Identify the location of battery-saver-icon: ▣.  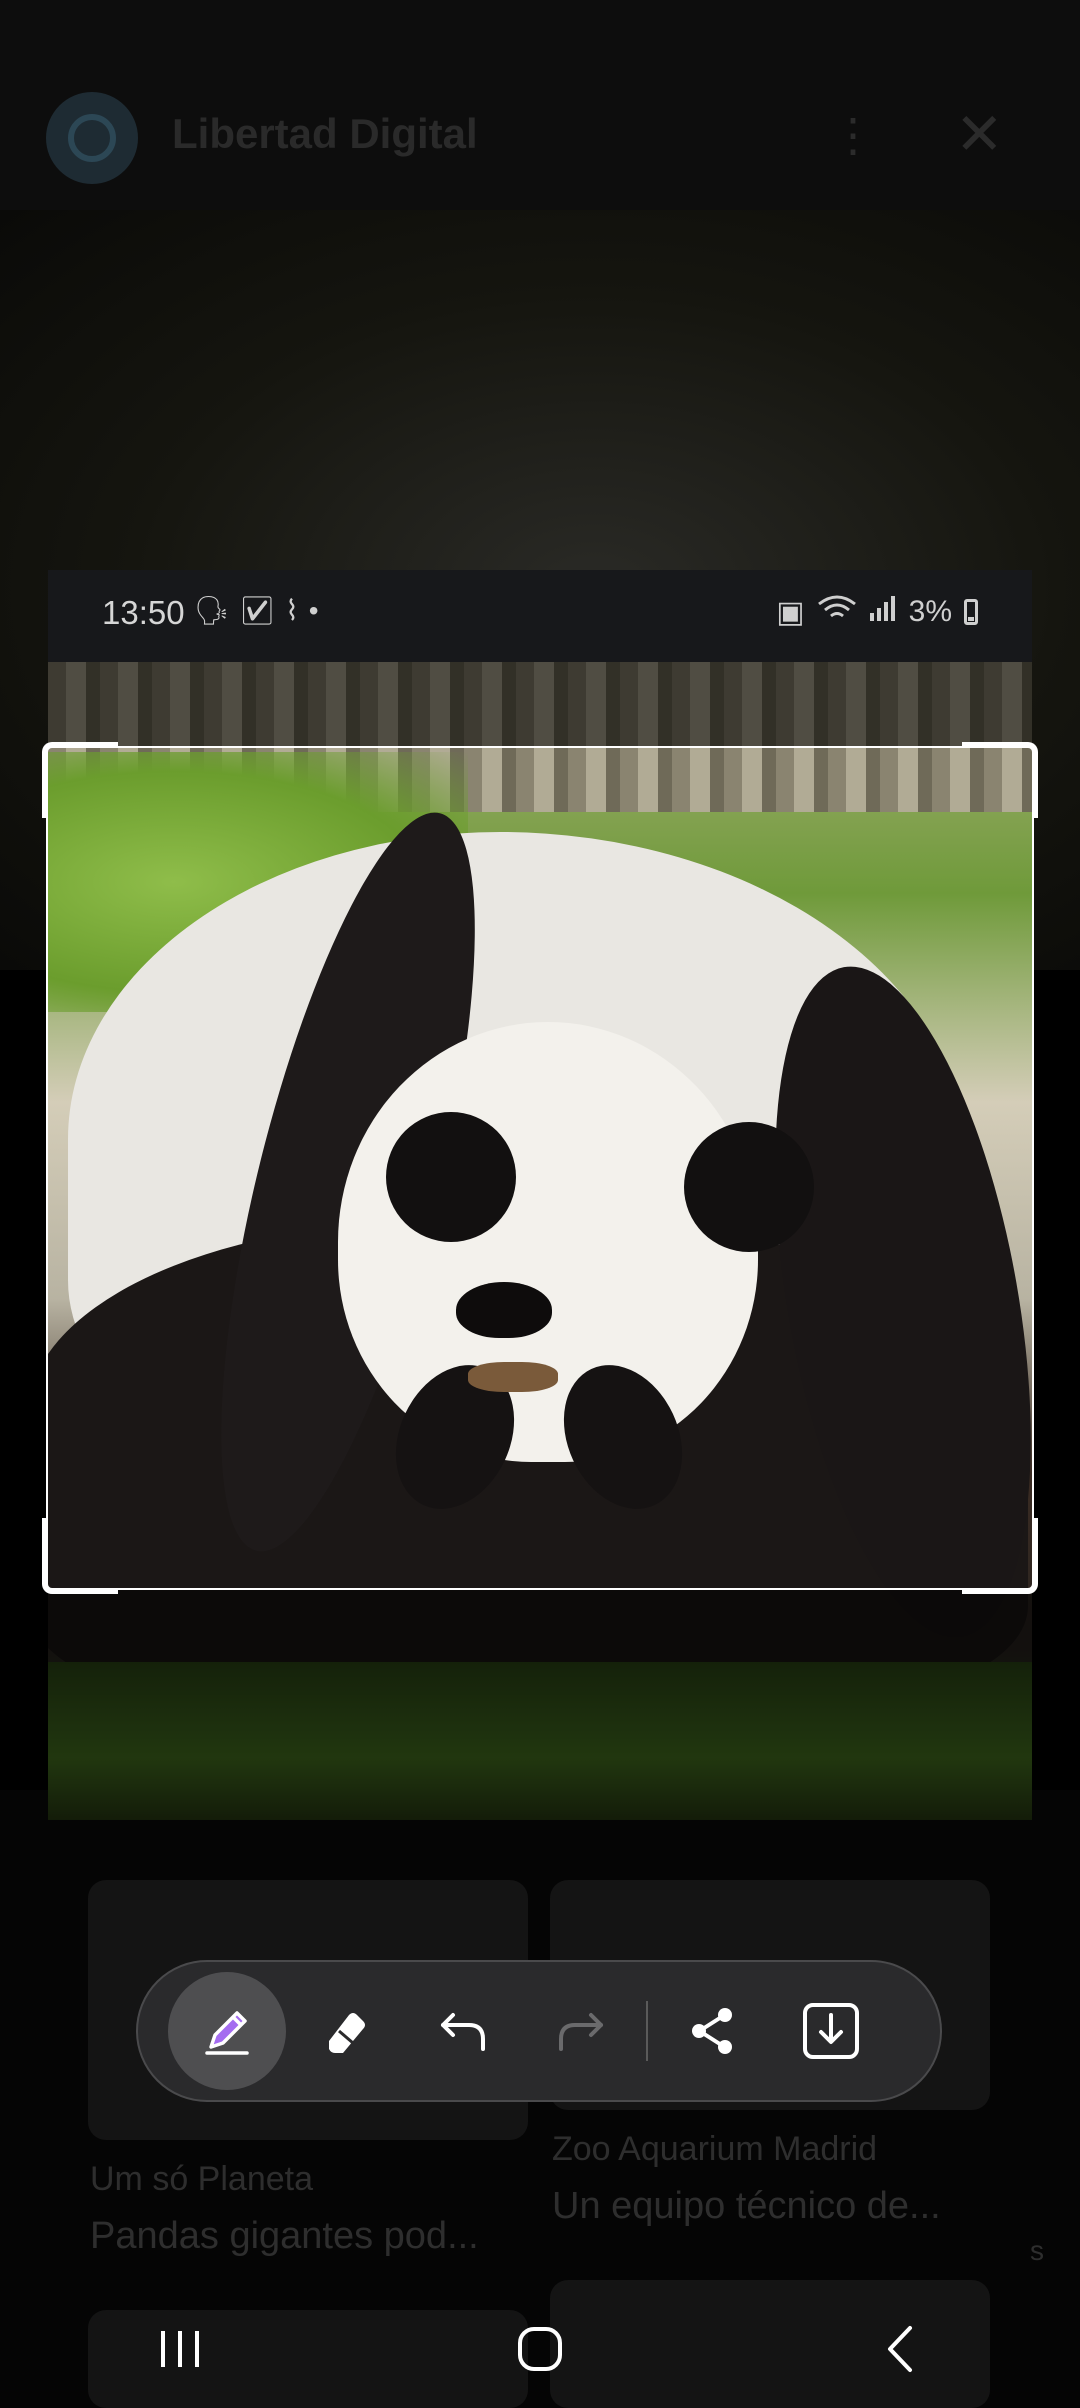
(790, 612).